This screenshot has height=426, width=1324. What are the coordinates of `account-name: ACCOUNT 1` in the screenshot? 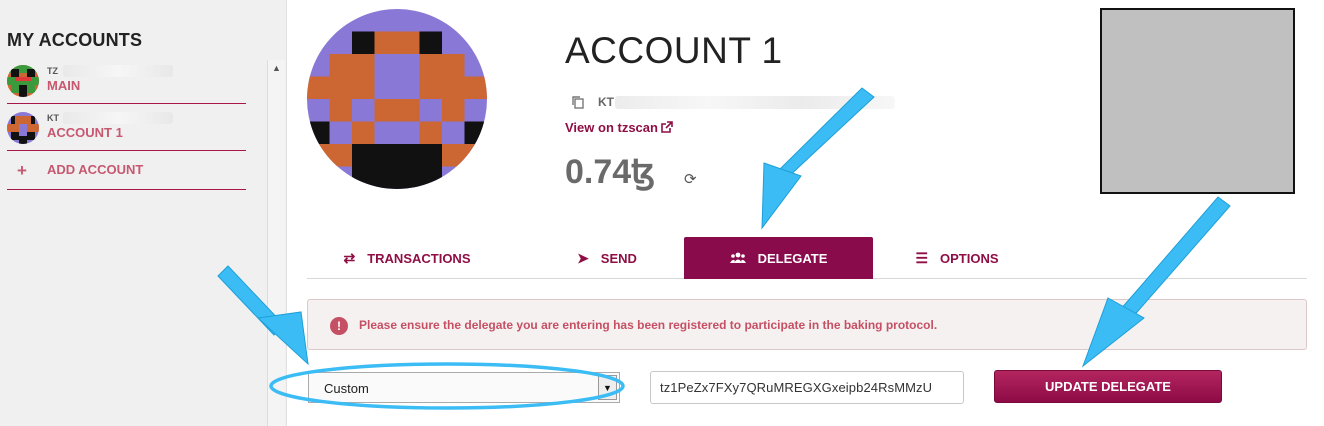 It's located at (85, 132).